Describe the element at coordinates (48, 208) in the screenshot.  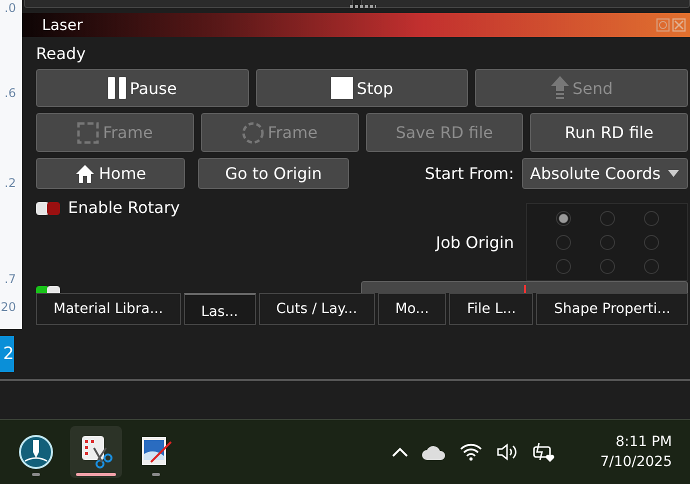
I see `toggle-switch` at that location.